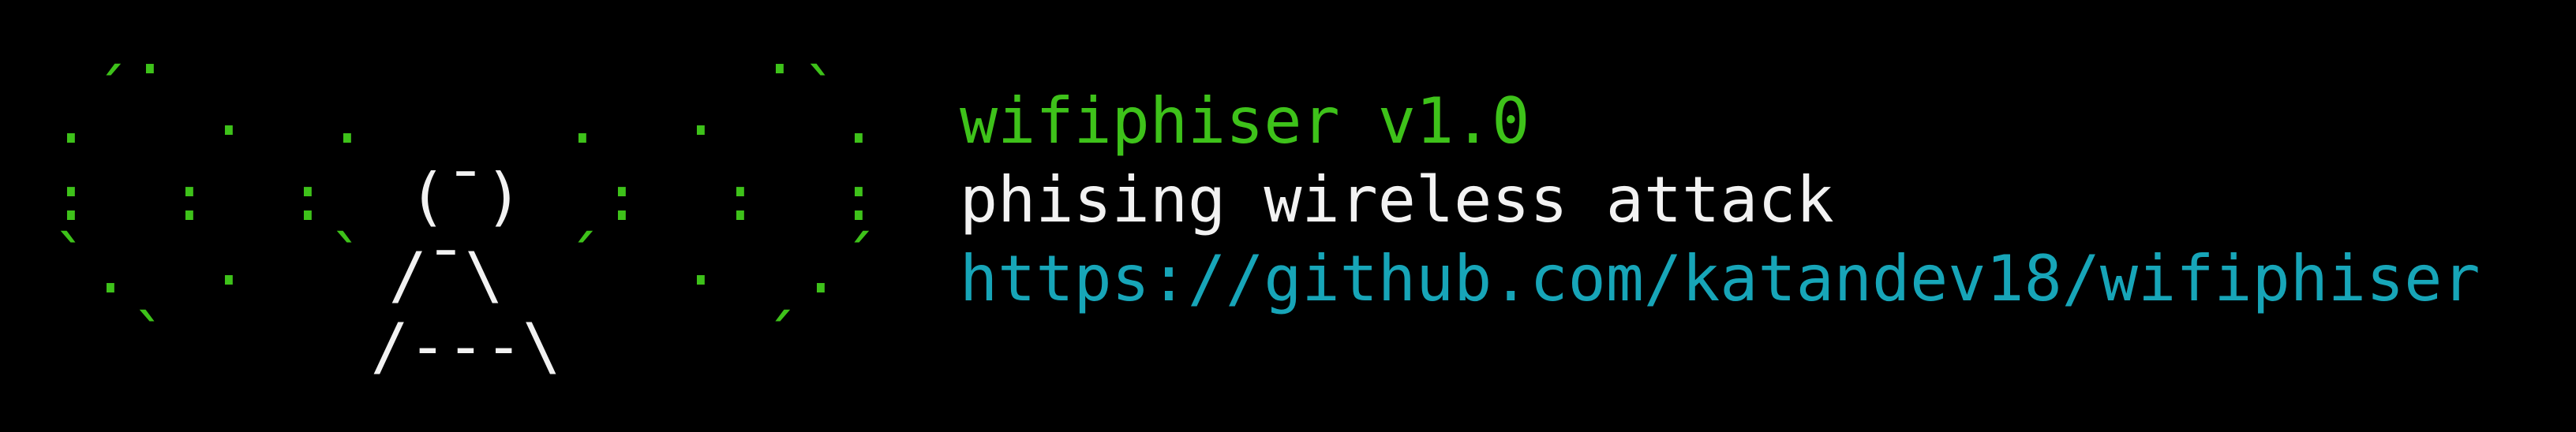 This screenshot has height=432, width=2576. What do you see at coordinates (1397, 200) in the screenshot?
I see `tool-subtitle: phising wireless attack` at bounding box center [1397, 200].